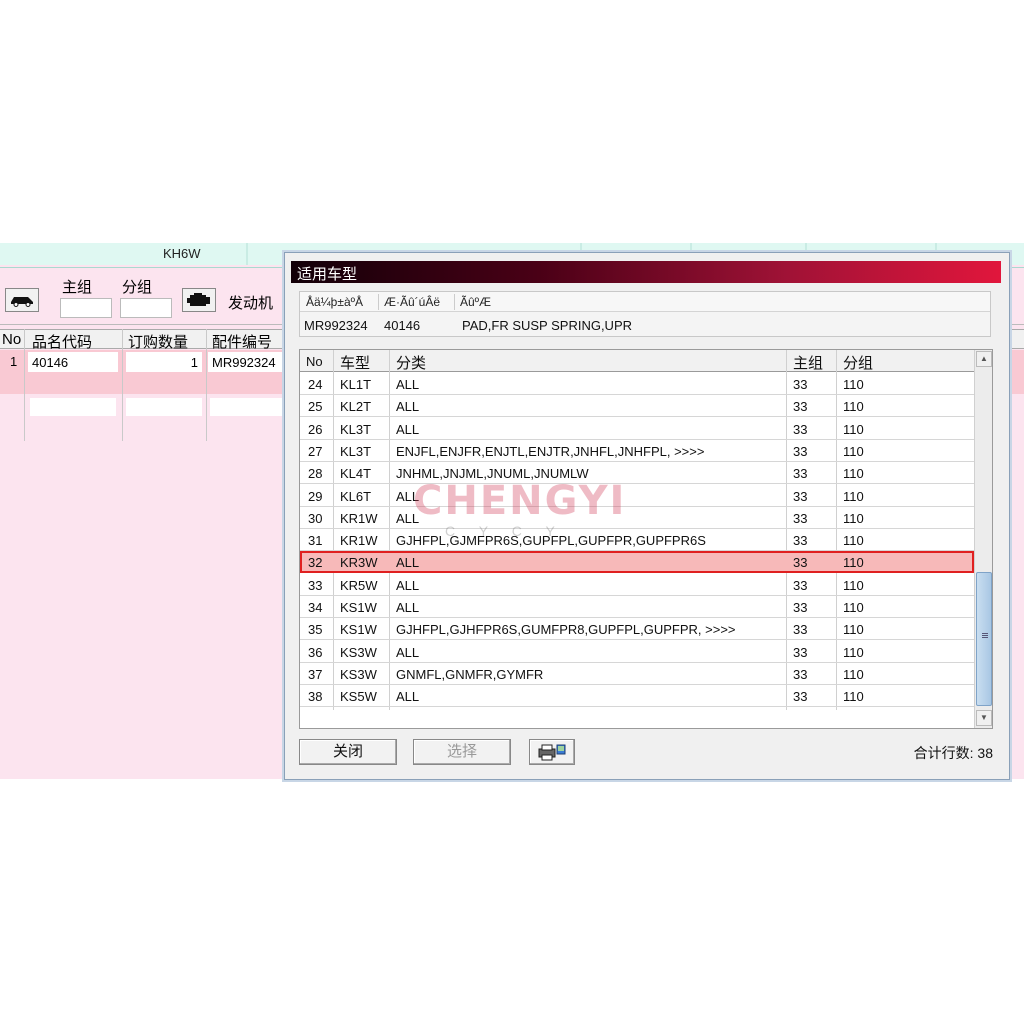 This screenshot has width=1024, height=1024. I want to click on name-header: ÃûºÆ, so click(476, 302).